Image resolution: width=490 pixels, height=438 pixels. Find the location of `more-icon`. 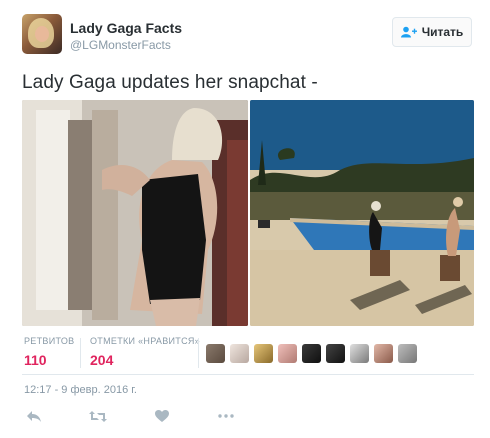

more-icon is located at coordinates (226, 416).